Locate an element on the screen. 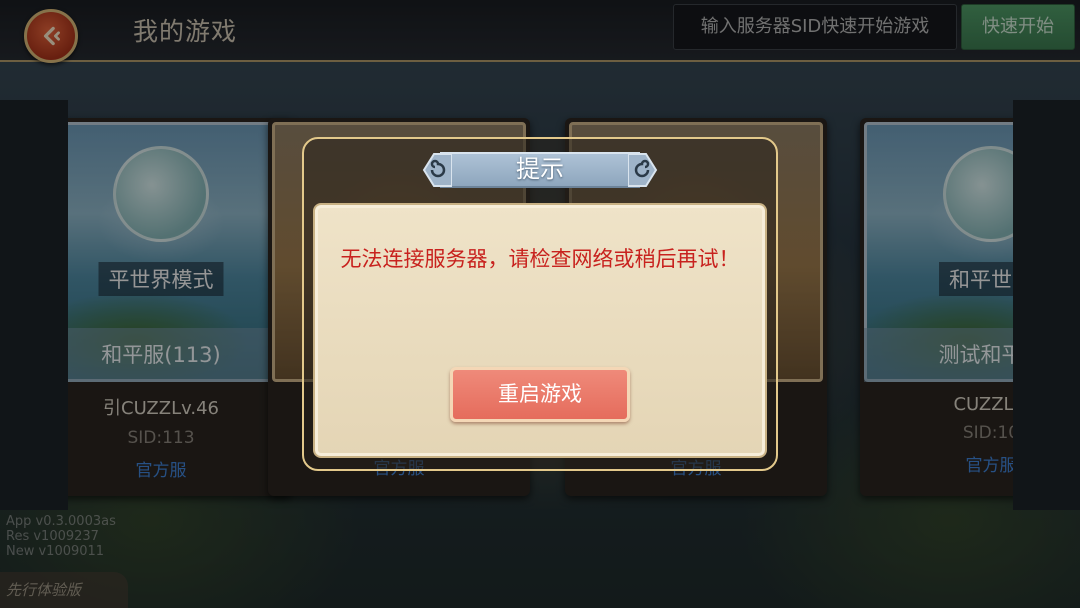 This screenshot has width=1080, height=608. dialog-title-bar: 提示 is located at coordinates (540, 170).